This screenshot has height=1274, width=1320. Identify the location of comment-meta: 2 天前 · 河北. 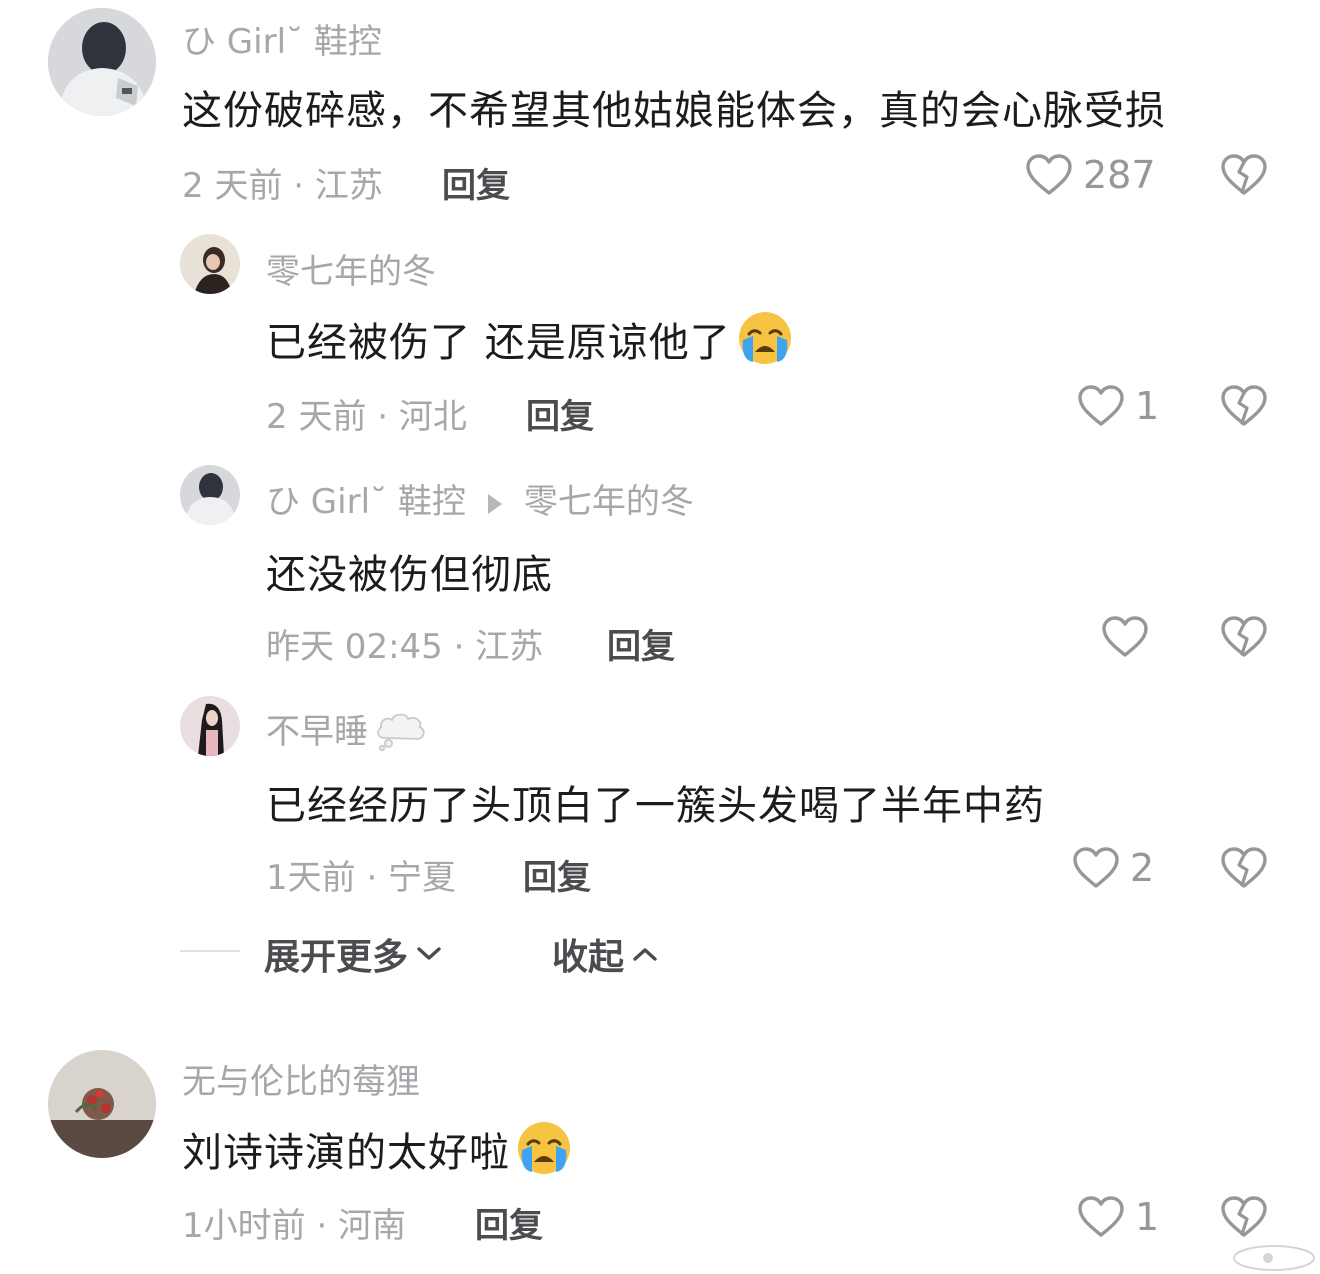
(366, 417).